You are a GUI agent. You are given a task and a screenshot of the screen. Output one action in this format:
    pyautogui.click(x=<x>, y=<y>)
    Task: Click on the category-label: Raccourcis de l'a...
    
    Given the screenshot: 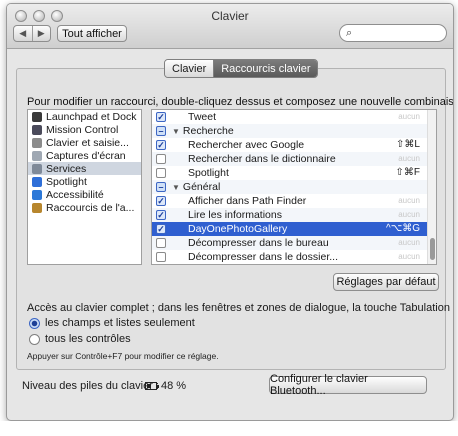 What is the action you would take?
    pyautogui.click(x=90, y=207)
    